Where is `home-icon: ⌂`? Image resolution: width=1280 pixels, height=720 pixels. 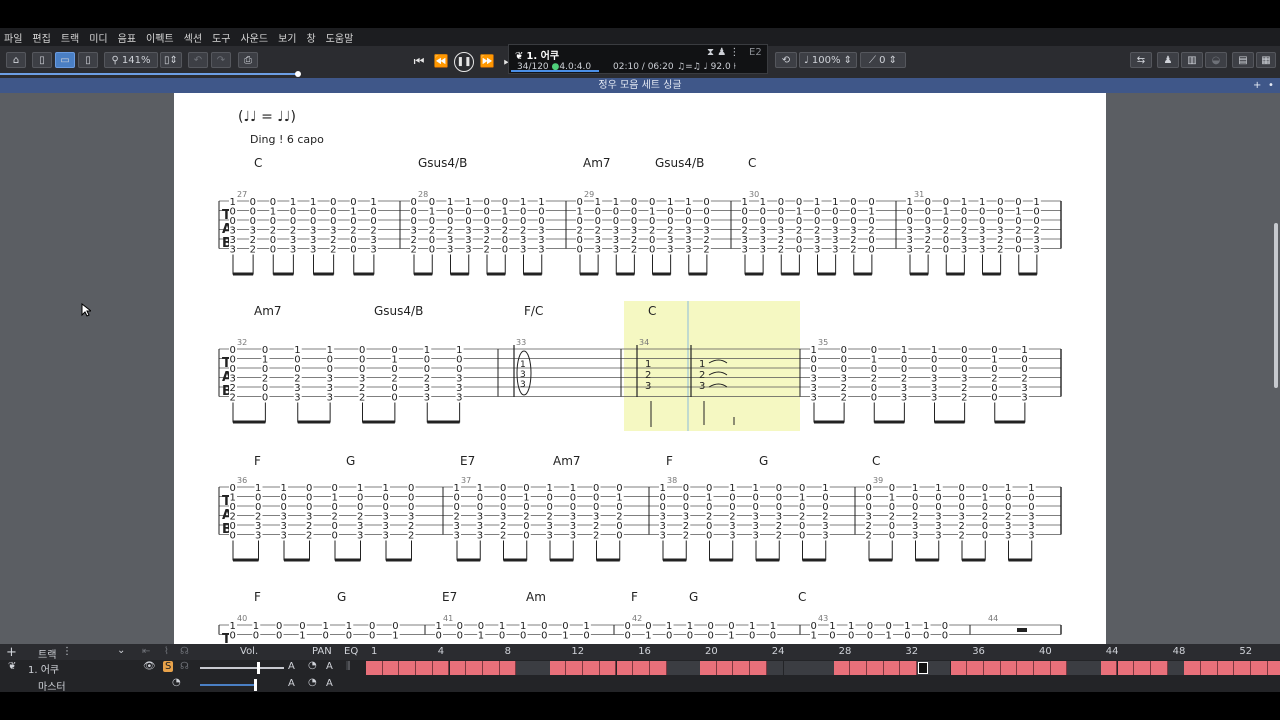
home-icon: ⌂ is located at coordinates (16, 60).